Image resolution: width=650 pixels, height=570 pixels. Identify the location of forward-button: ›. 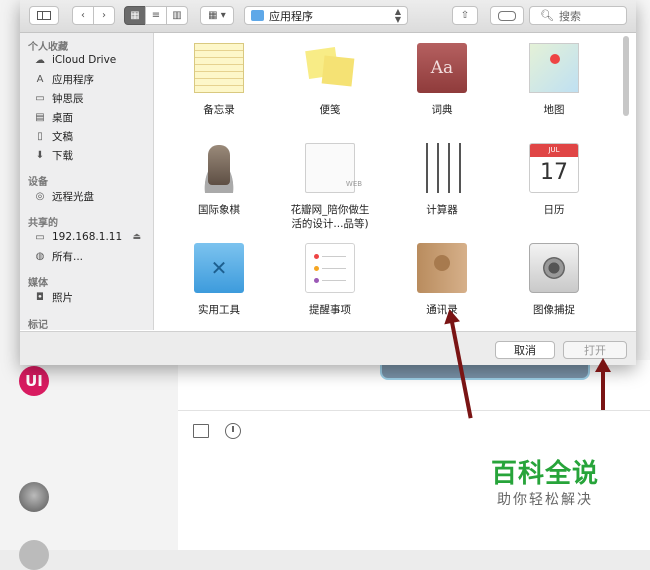
(104, 15).